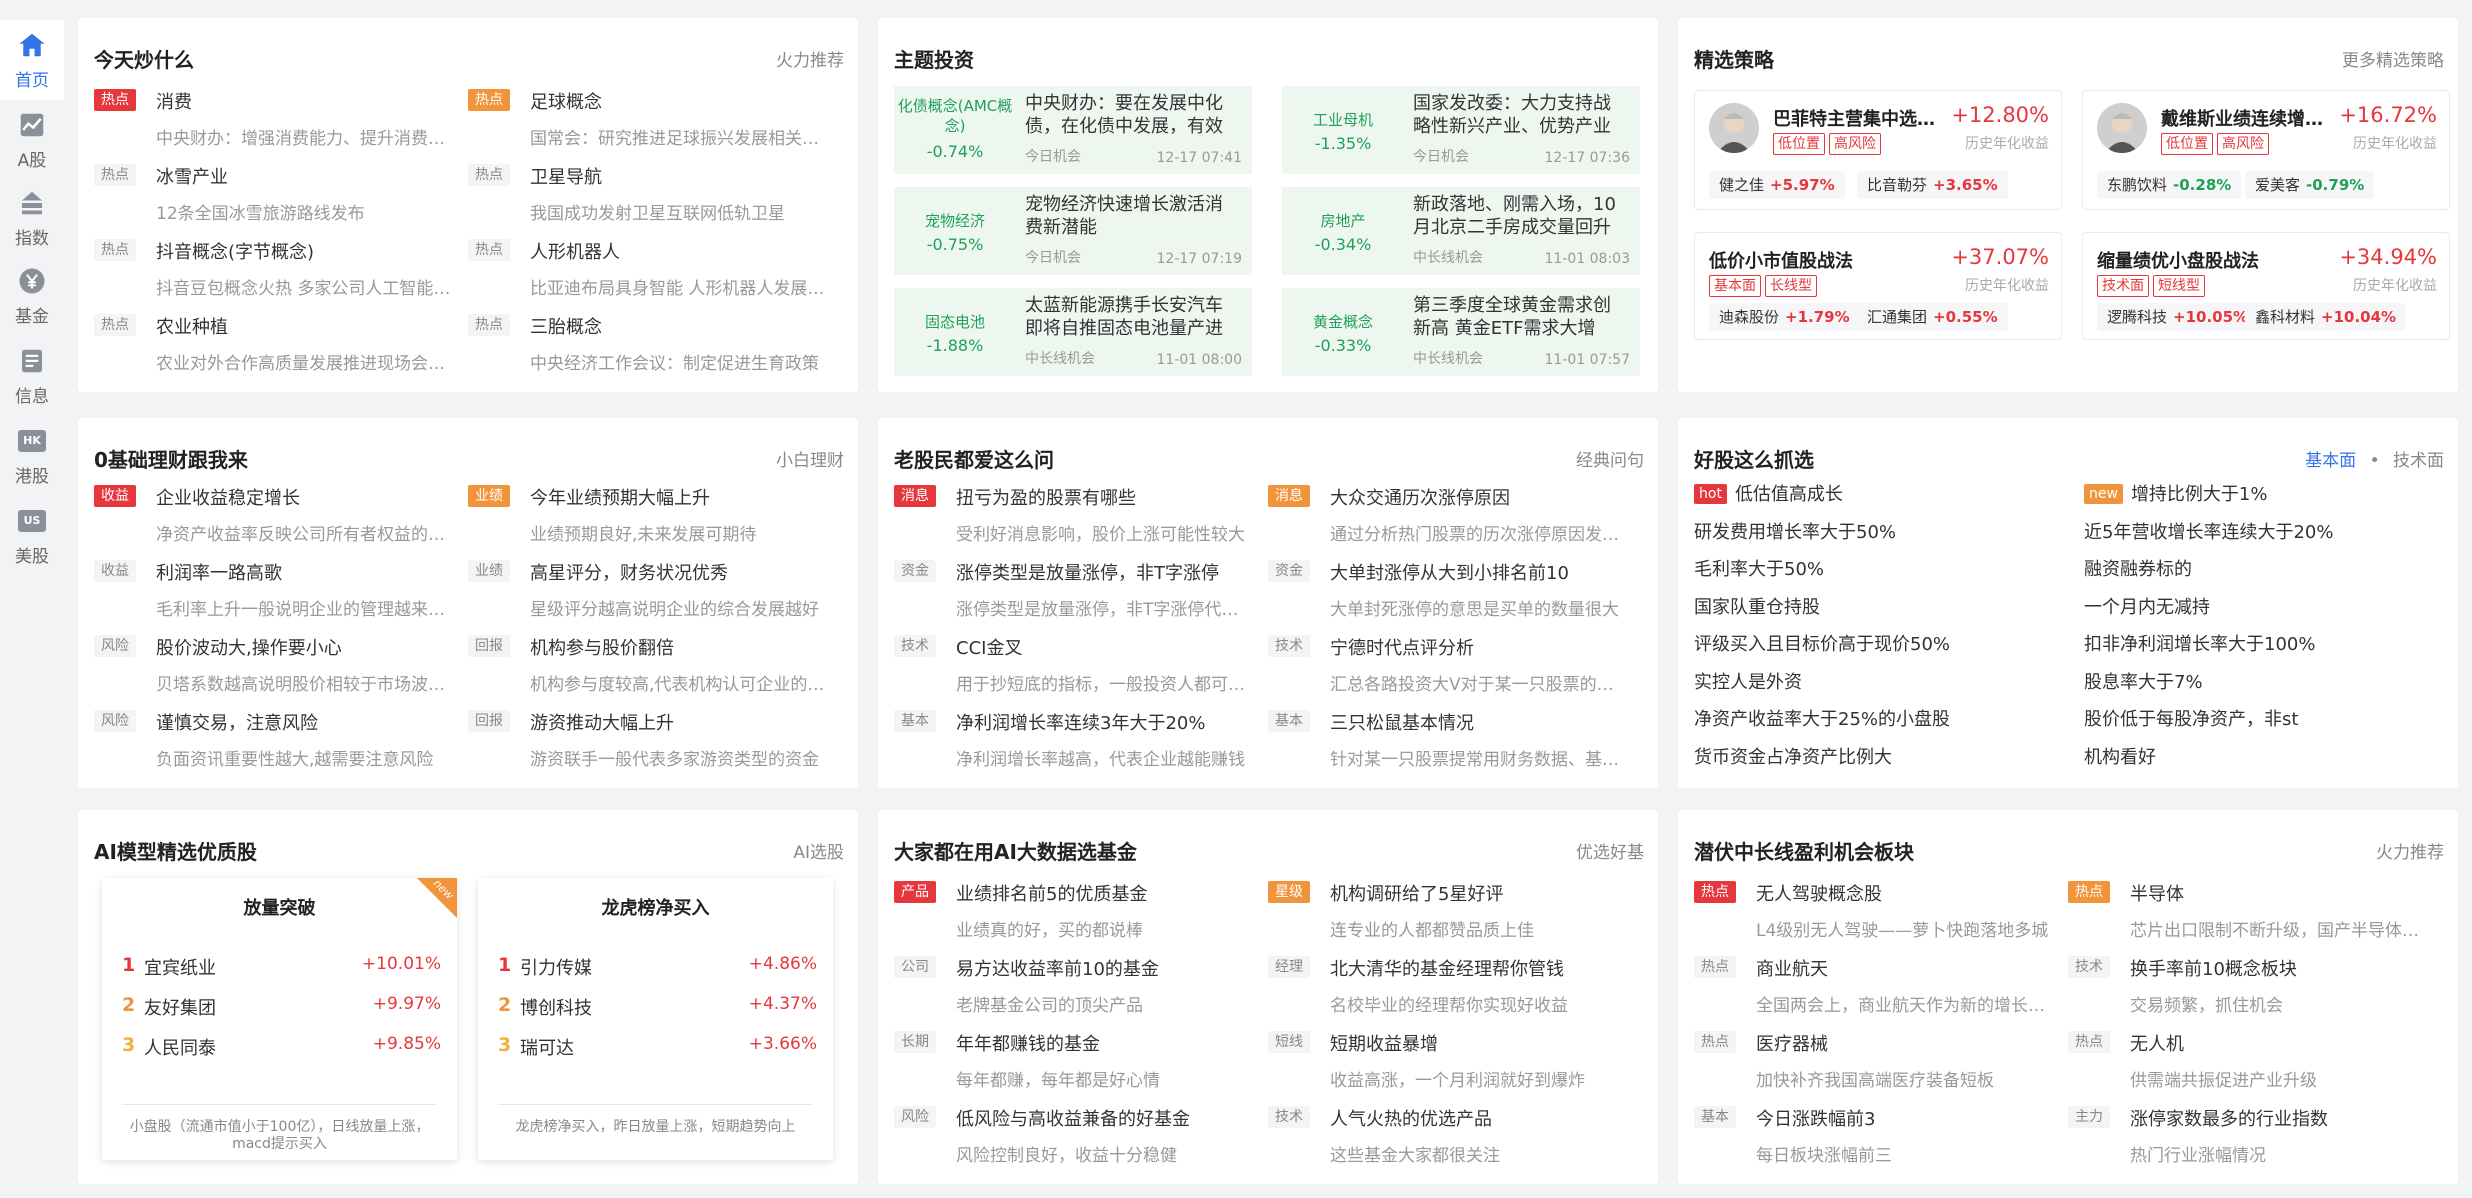 This screenshot has height=1198, width=2472. Describe the element at coordinates (2310, 185) in the screenshot. I see `strategy-stock-chip: 爱美客 -0.79%` at that location.